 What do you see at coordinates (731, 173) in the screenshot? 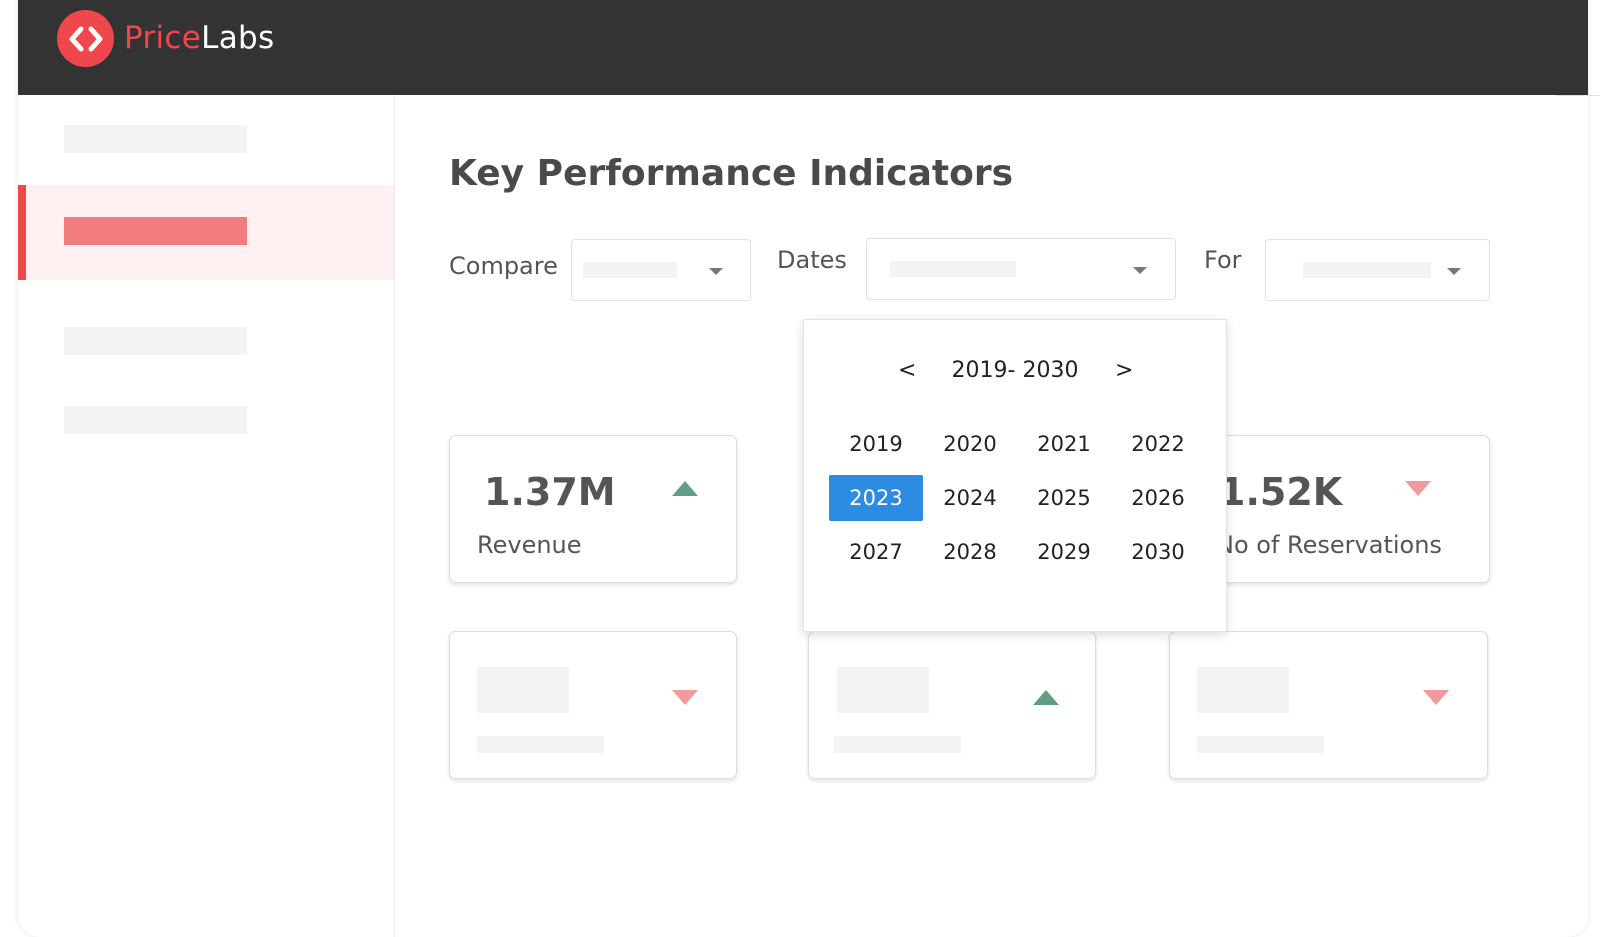
I see `page-title: Key Performance Indicators` at bounding box center [731, 173].